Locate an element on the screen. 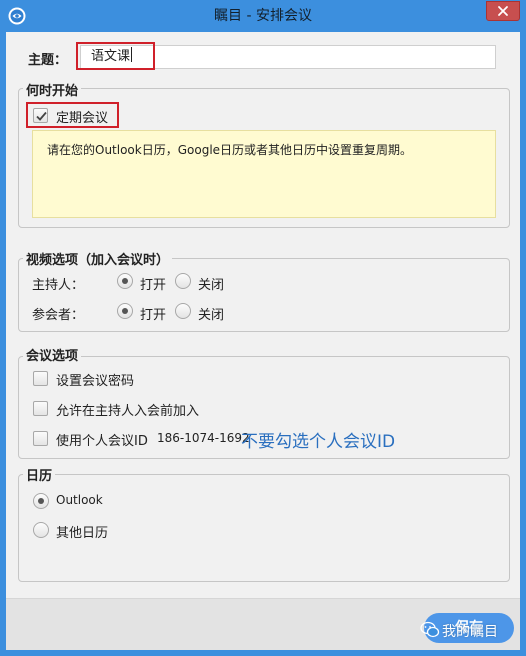 The image size is (526, 656). checkmark-icon is located at coordinates (41, 116).